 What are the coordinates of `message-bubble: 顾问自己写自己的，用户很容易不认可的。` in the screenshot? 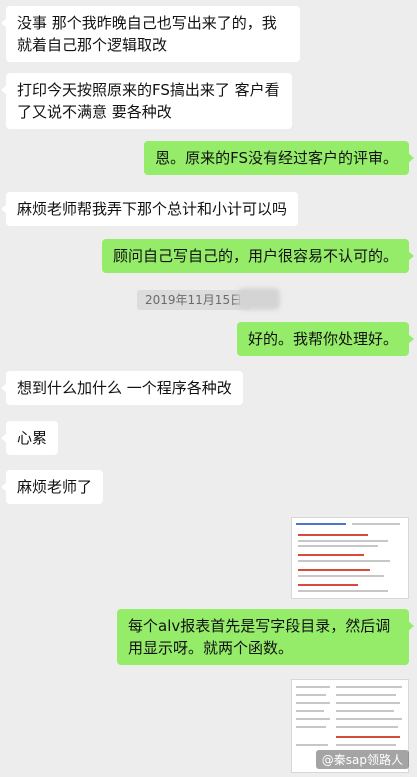 It's located at (258, 256).